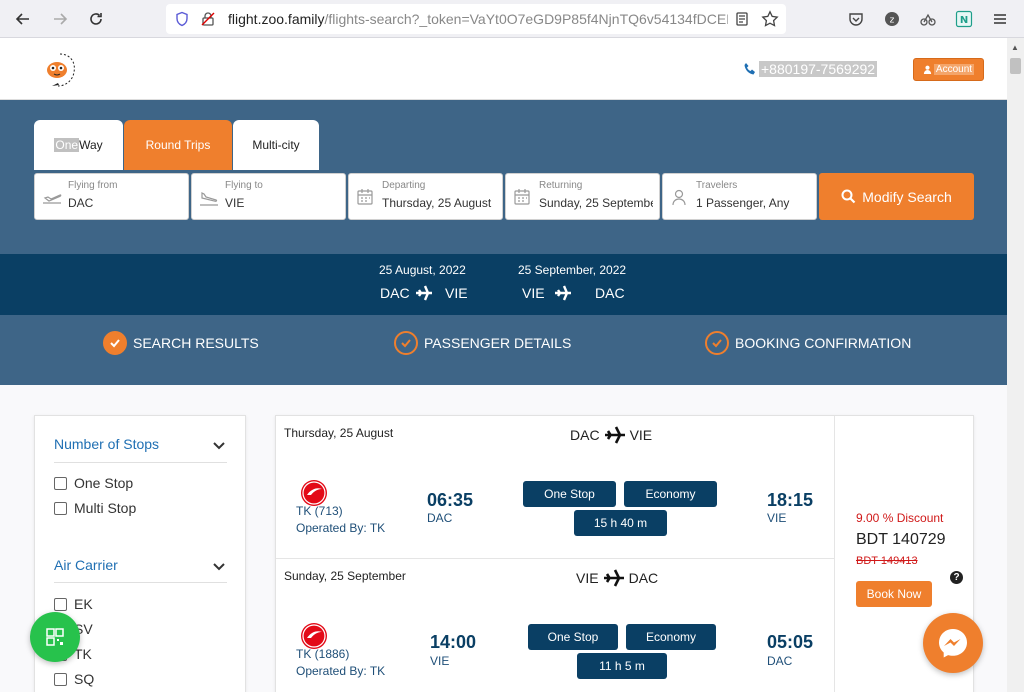  Describe the element at coordinates (777, 518) in the screenshot. I see `arrival-airport: VIE` at that location.